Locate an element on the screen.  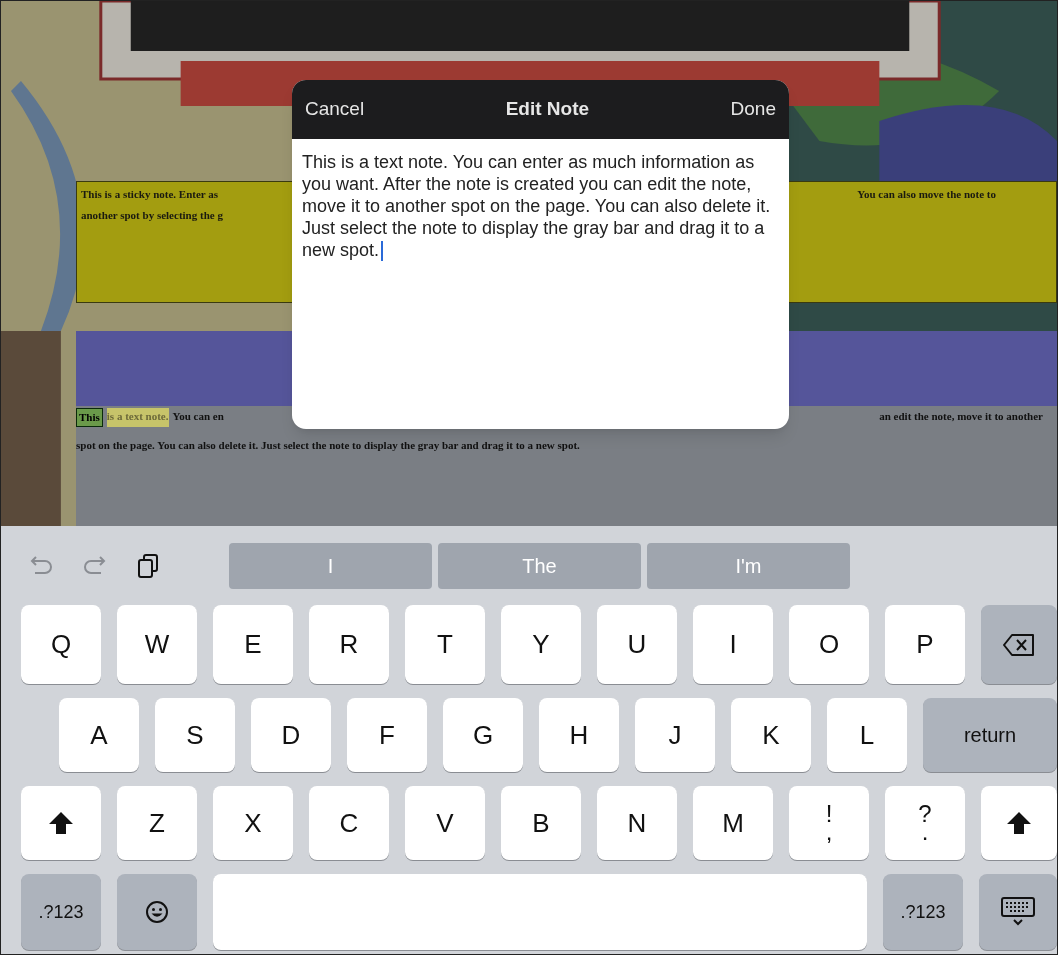
dialog-title: Edit Note is located at coordinates (547, 109).